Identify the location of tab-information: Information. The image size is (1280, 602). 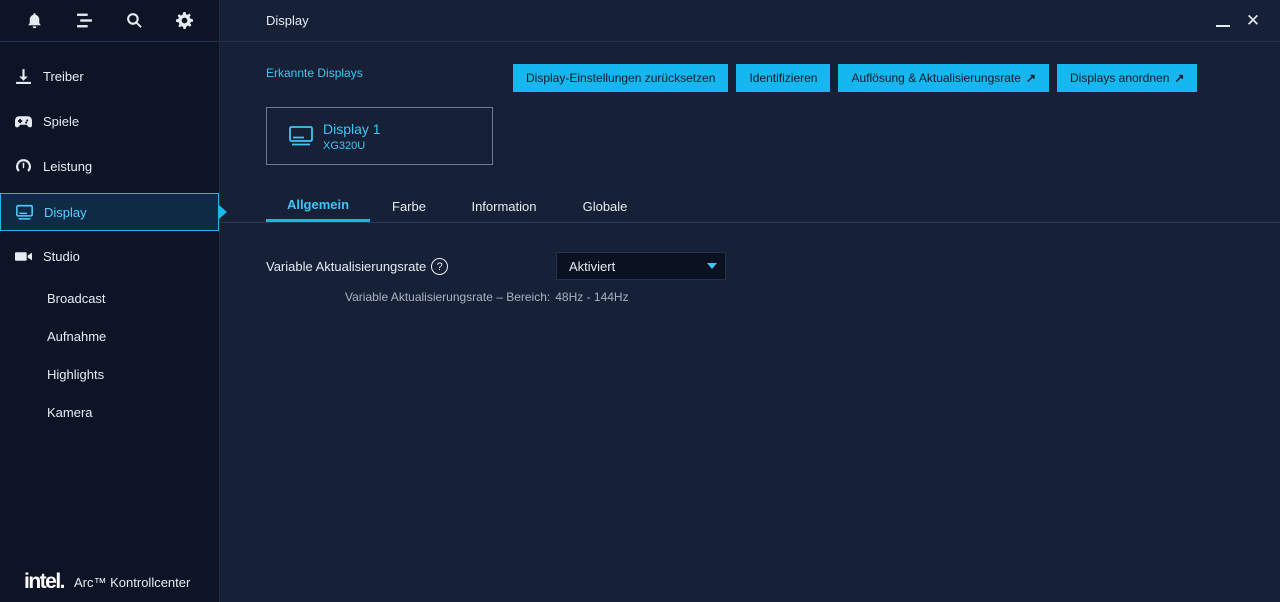
(504, 206).